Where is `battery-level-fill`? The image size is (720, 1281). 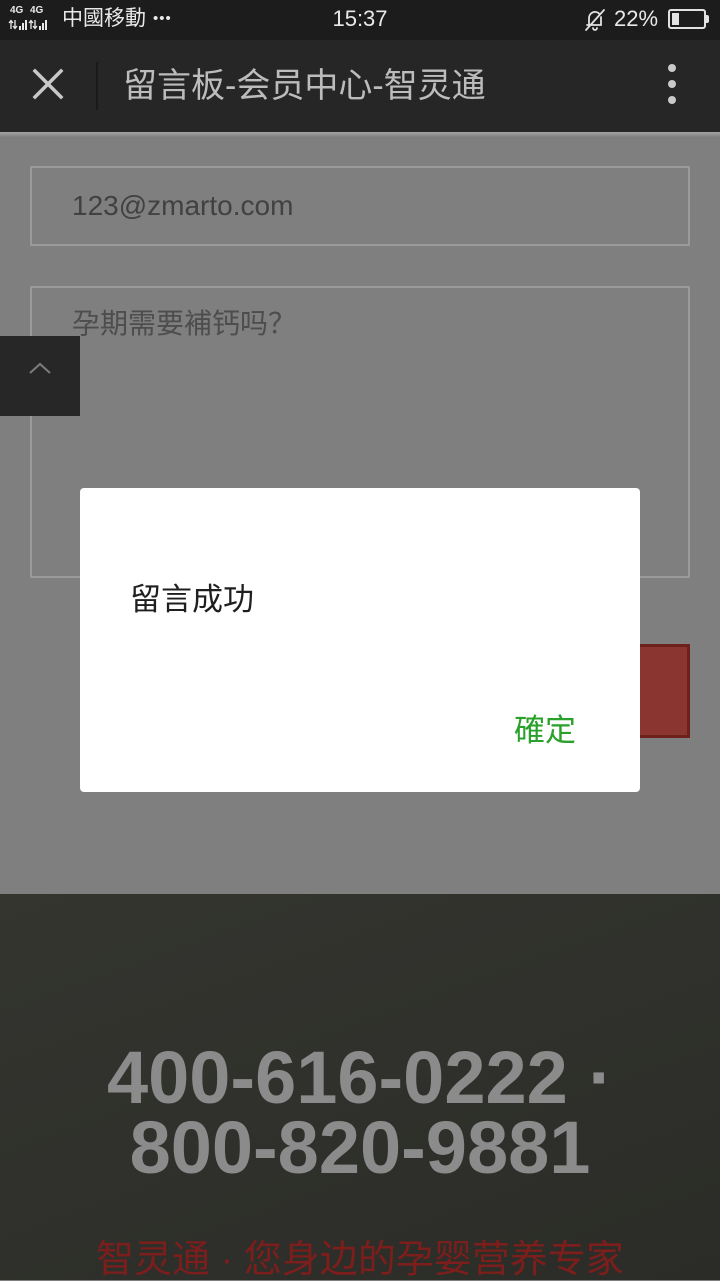
battery-level-fill is located at coordinates (675, 19).